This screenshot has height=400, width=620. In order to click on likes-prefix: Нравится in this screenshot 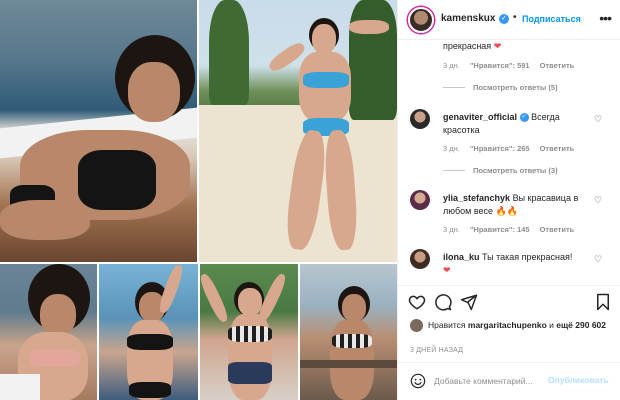, I will do `click(447, 325)`.